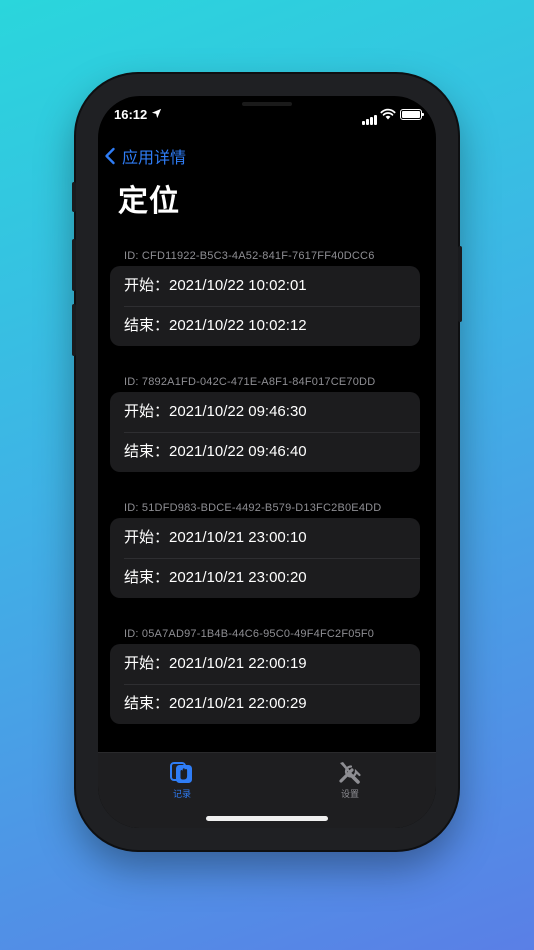 This screenshot has width=534, height=950. I want to click on tab-settings: 设置, so click(350, 779).